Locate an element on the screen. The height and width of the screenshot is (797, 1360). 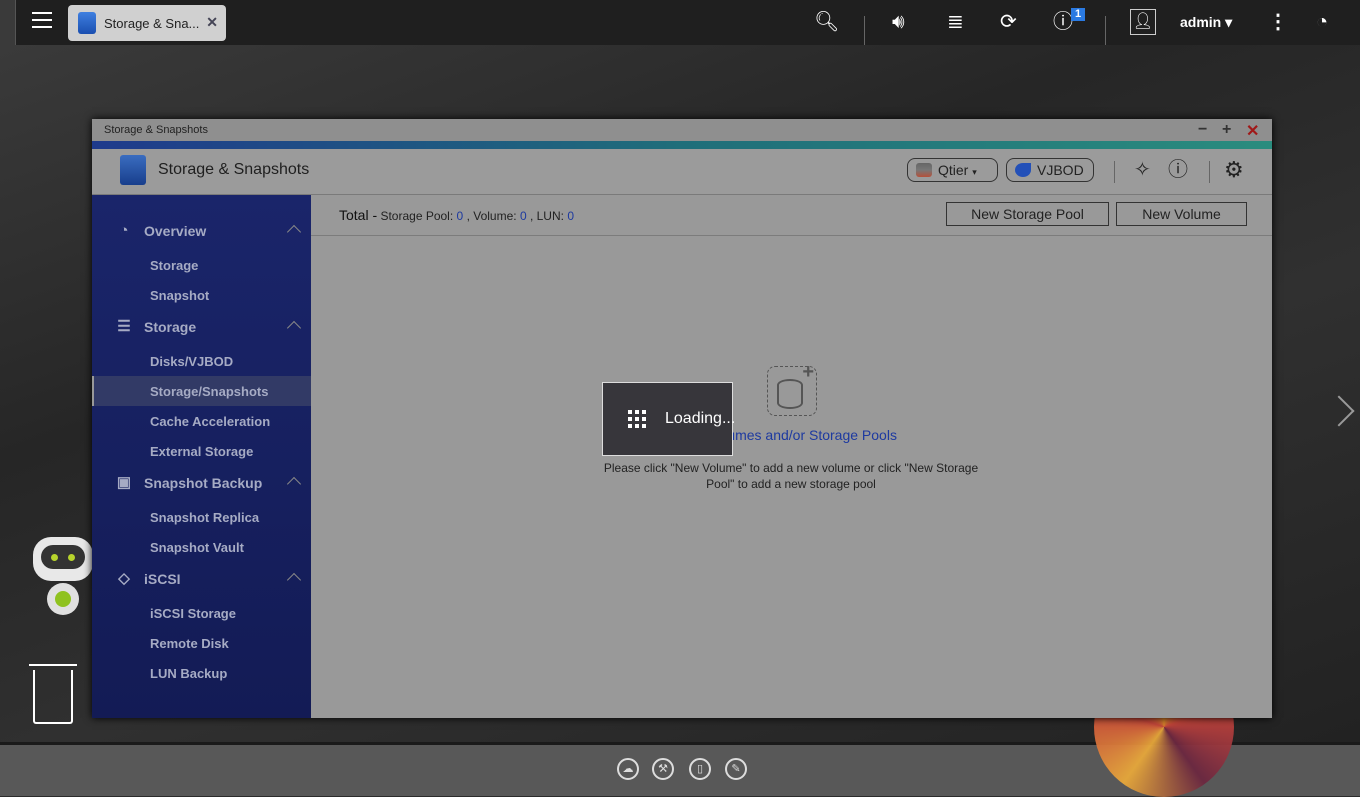
add-storage-icon: + is located at coordinates (792, 388).